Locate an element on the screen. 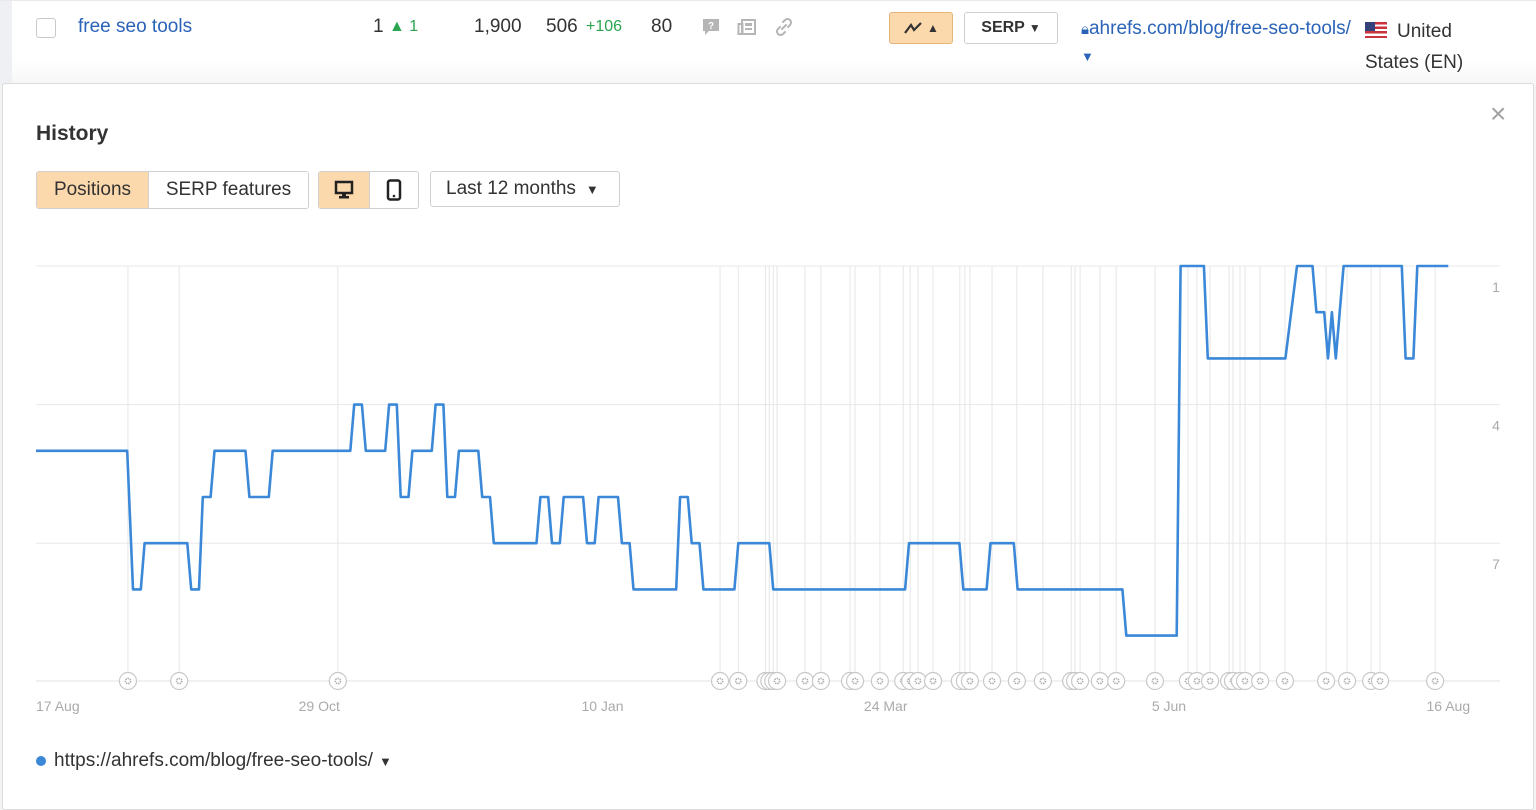 This screenshot has width=1536, height=810. legend-label: https://ahrefs.com/blog/free-seo-tools/ is located at coordinates (213, 760).